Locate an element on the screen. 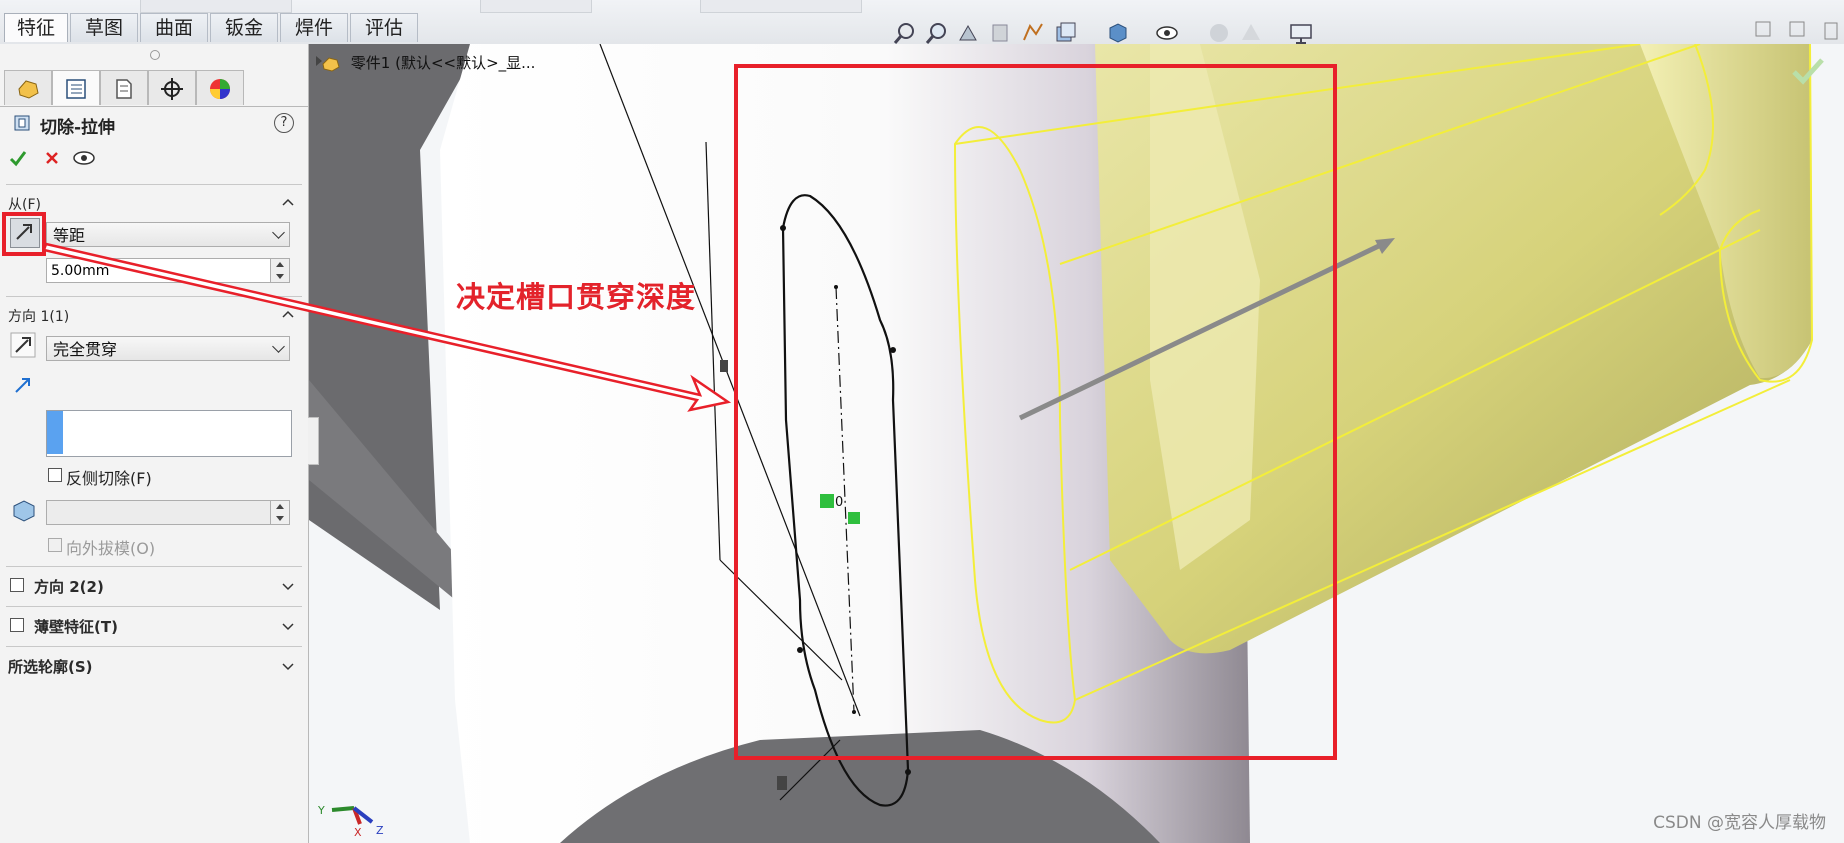  appearance-ball-icon is located at coordinates (220, 89).